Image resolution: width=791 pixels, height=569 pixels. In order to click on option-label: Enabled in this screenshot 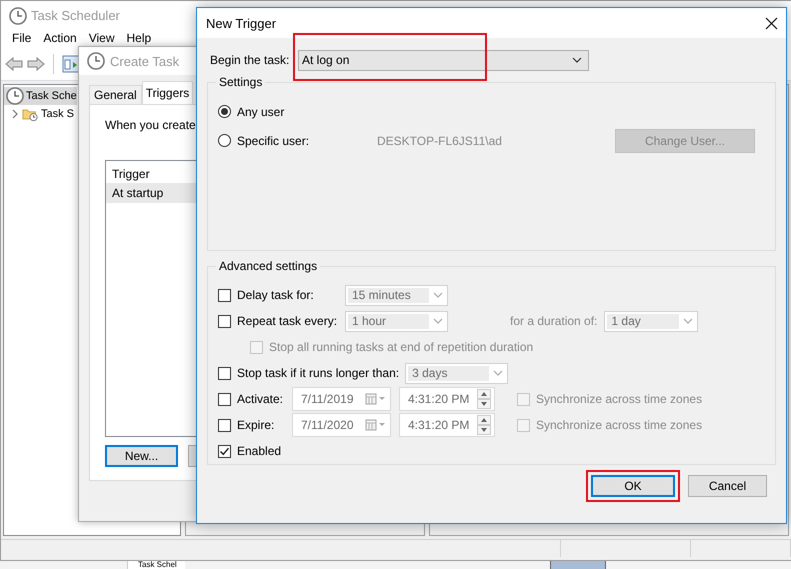, I will do `click(259, 451)`.